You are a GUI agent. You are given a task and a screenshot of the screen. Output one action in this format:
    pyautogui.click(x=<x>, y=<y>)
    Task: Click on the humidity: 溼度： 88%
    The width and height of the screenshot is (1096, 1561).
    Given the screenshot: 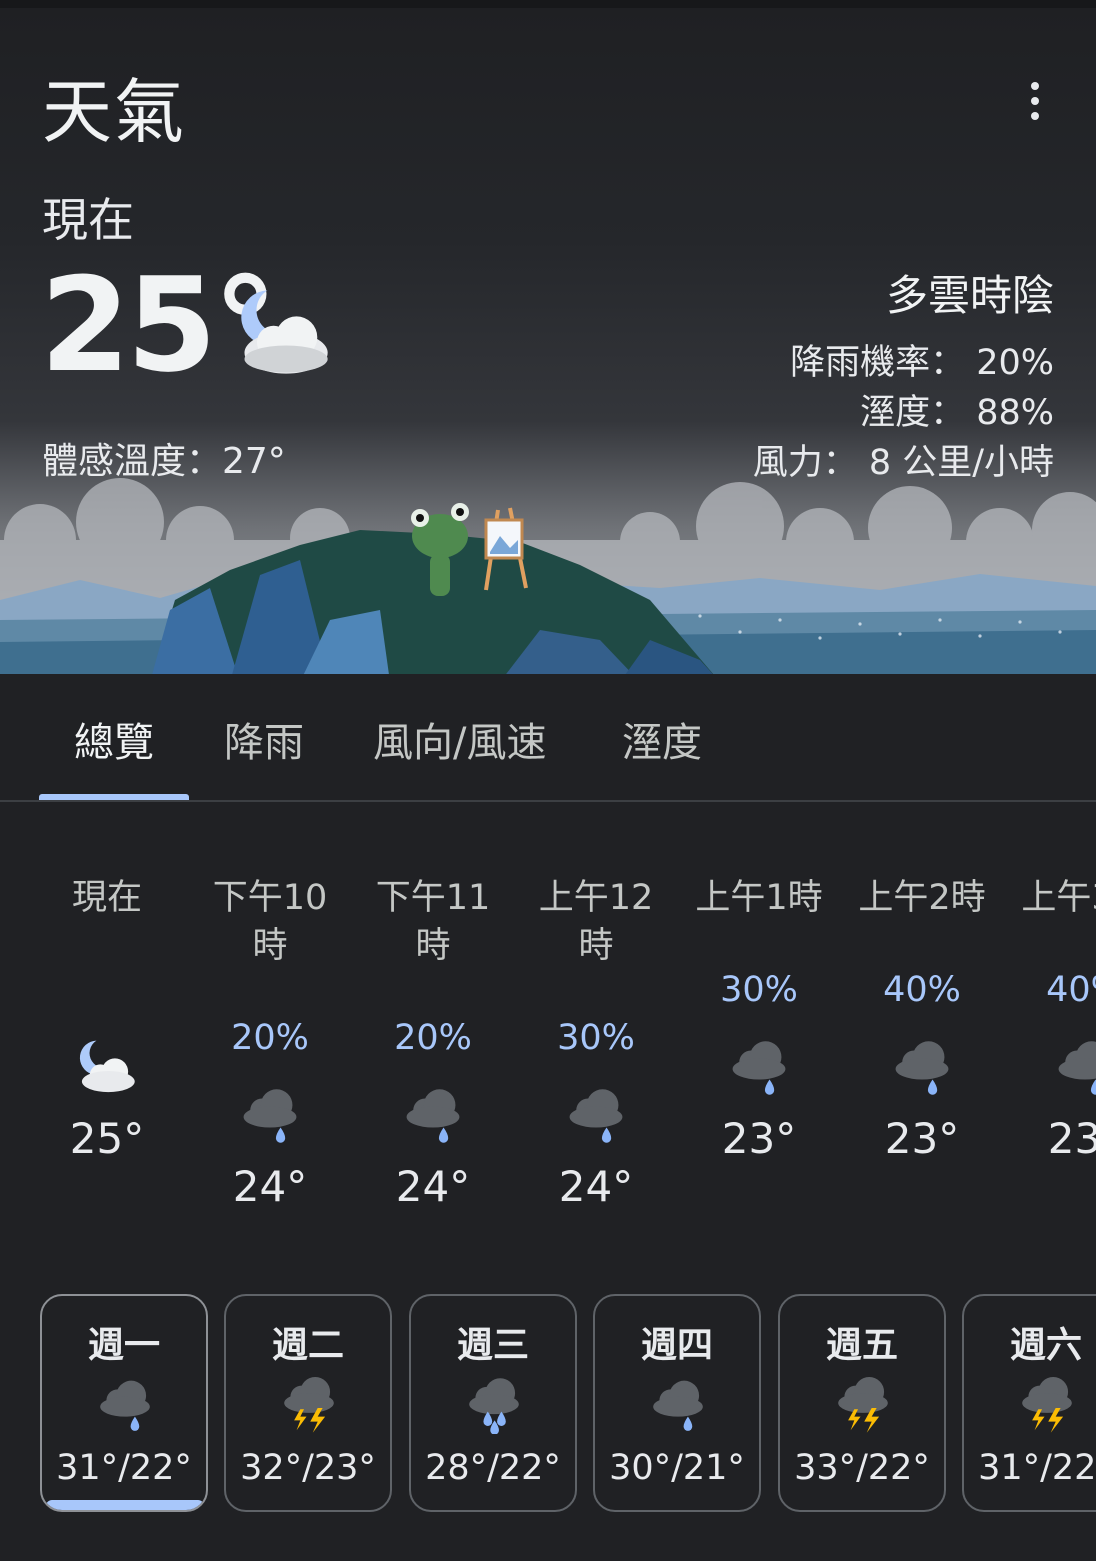 What is the action you would take?
    pyautogui.click(x=957, y=413)
    